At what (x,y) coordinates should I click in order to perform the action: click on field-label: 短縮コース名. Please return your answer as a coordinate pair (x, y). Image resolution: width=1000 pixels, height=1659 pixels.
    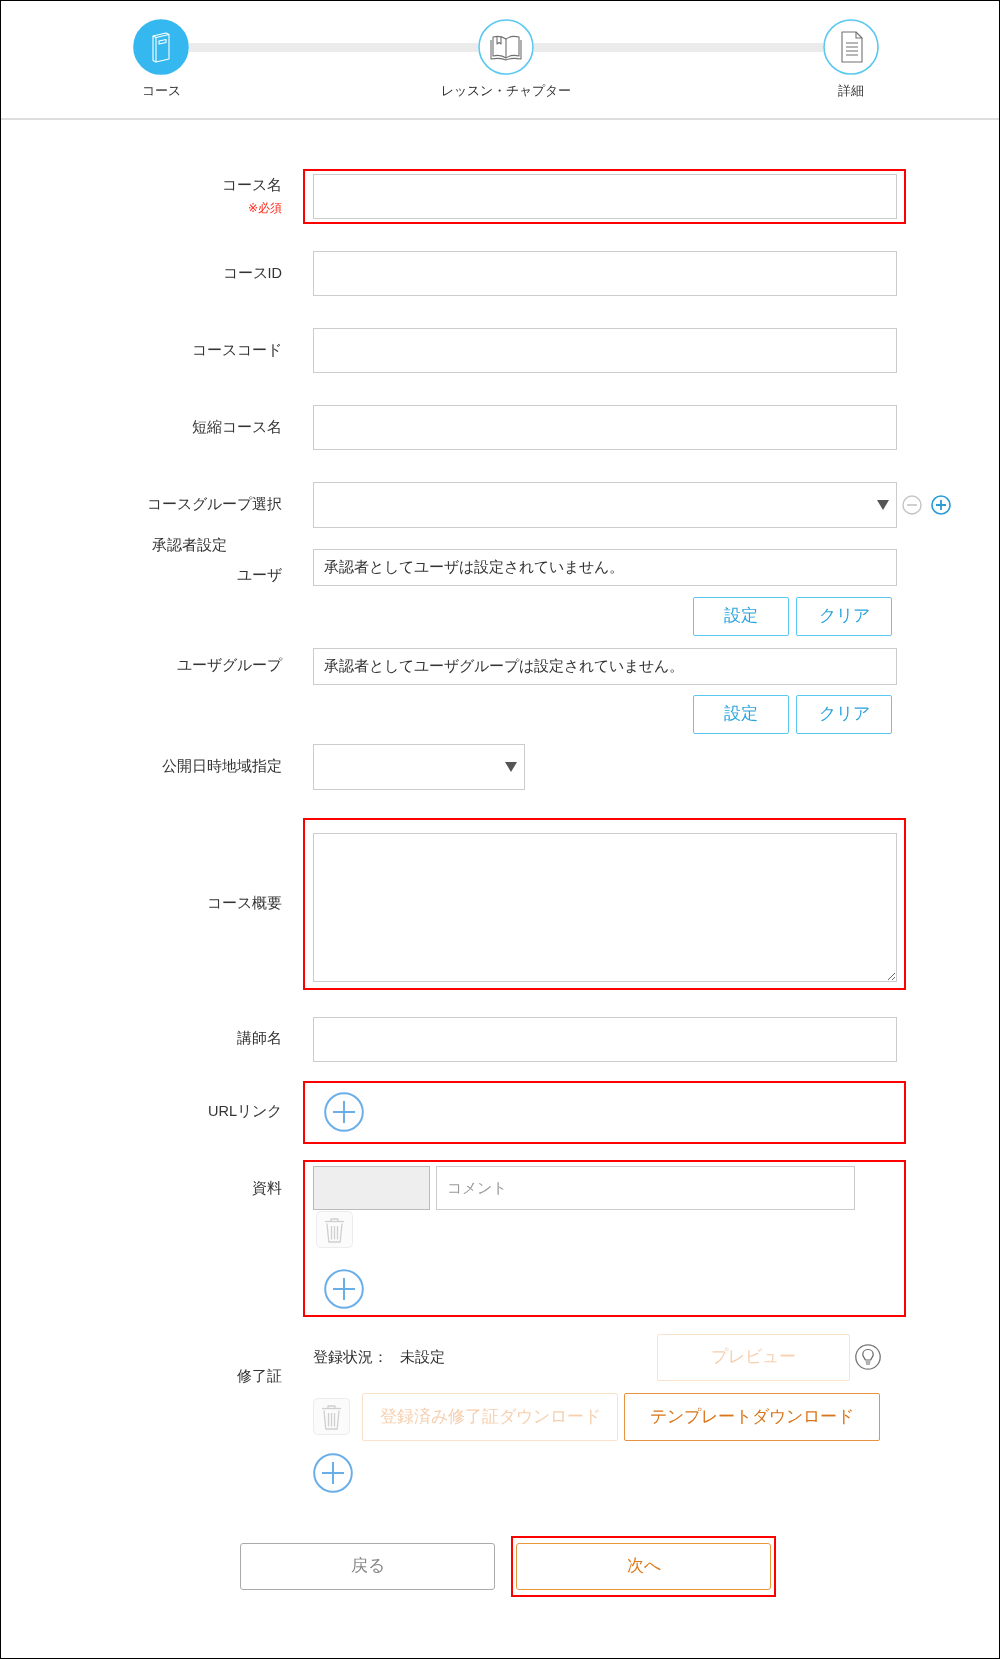
    Looking at the image, I should click on (237, 426).